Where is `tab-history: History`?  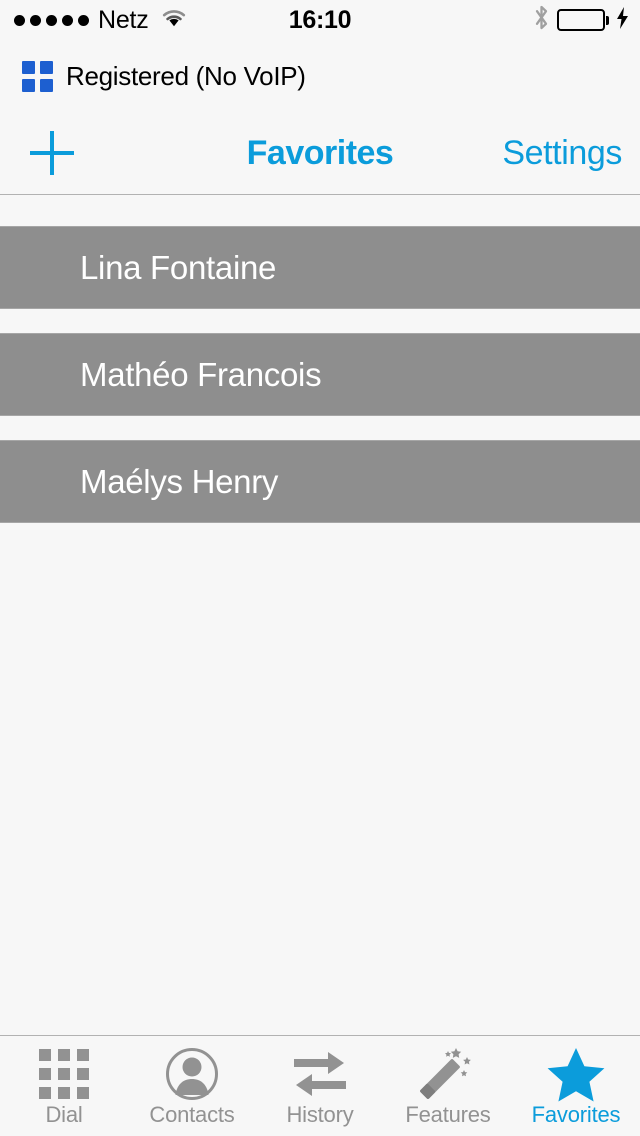 tab-history: History is located at coordinates (320, 1086).